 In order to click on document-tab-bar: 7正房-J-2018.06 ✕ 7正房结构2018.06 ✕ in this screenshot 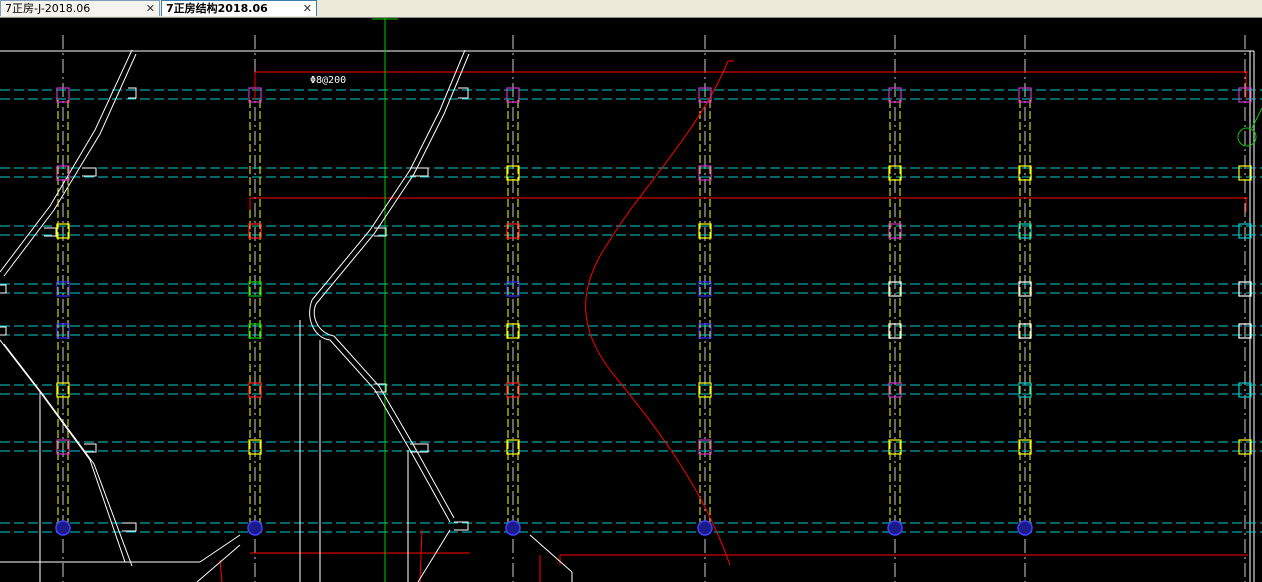, I will do `click(631, 9)`.